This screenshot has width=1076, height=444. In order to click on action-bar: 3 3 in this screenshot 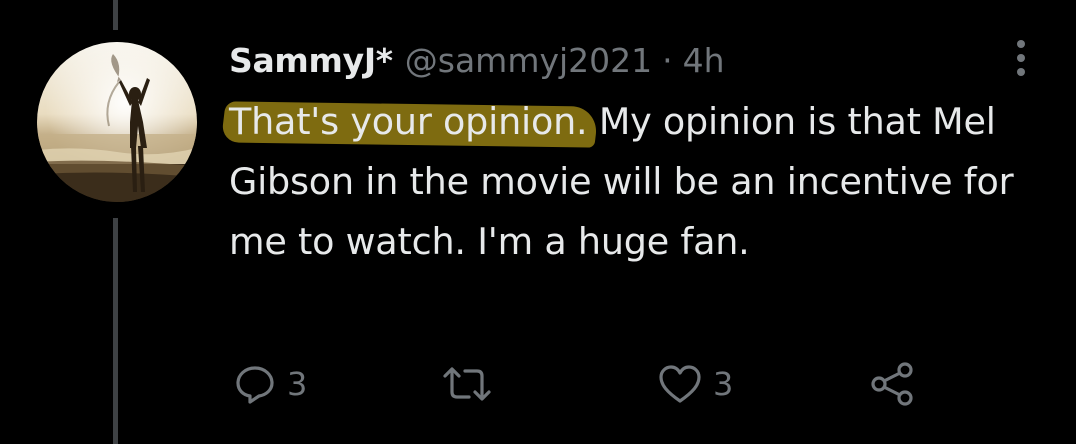, I will do `click(589, 384)`.